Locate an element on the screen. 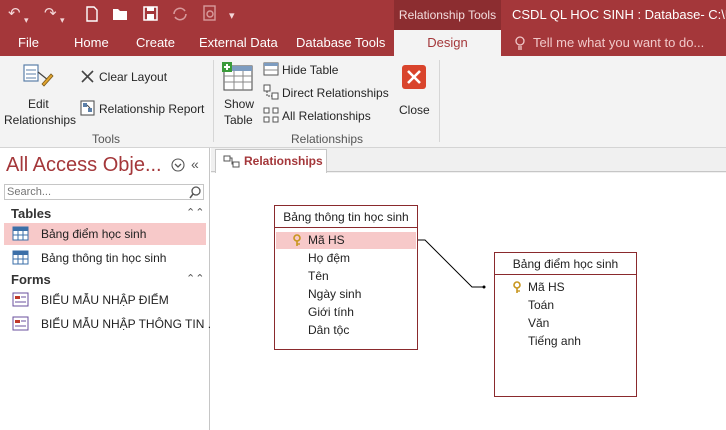  field-row: Dân tộc is located at coordinates (346, 330).